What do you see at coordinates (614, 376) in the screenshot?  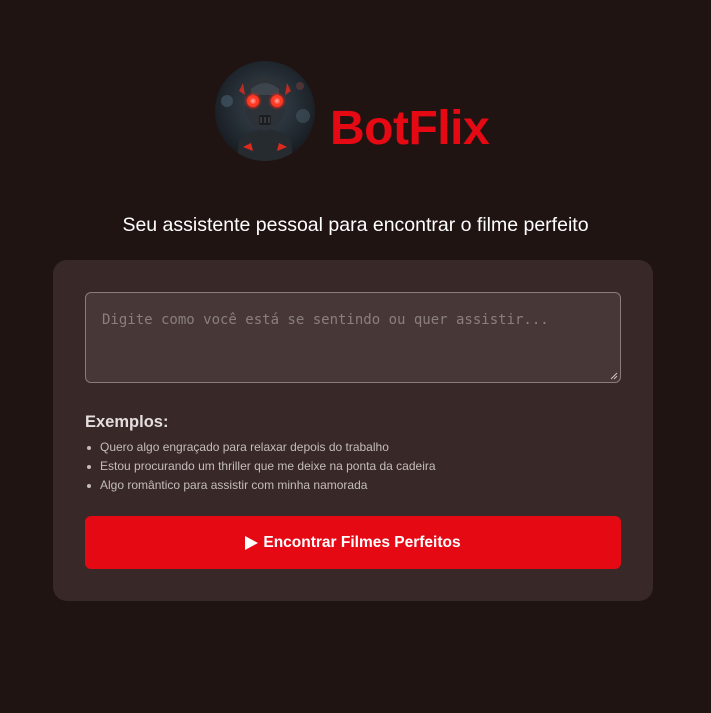 I see `resize-grip-icon` at bounding box center [614, 376].